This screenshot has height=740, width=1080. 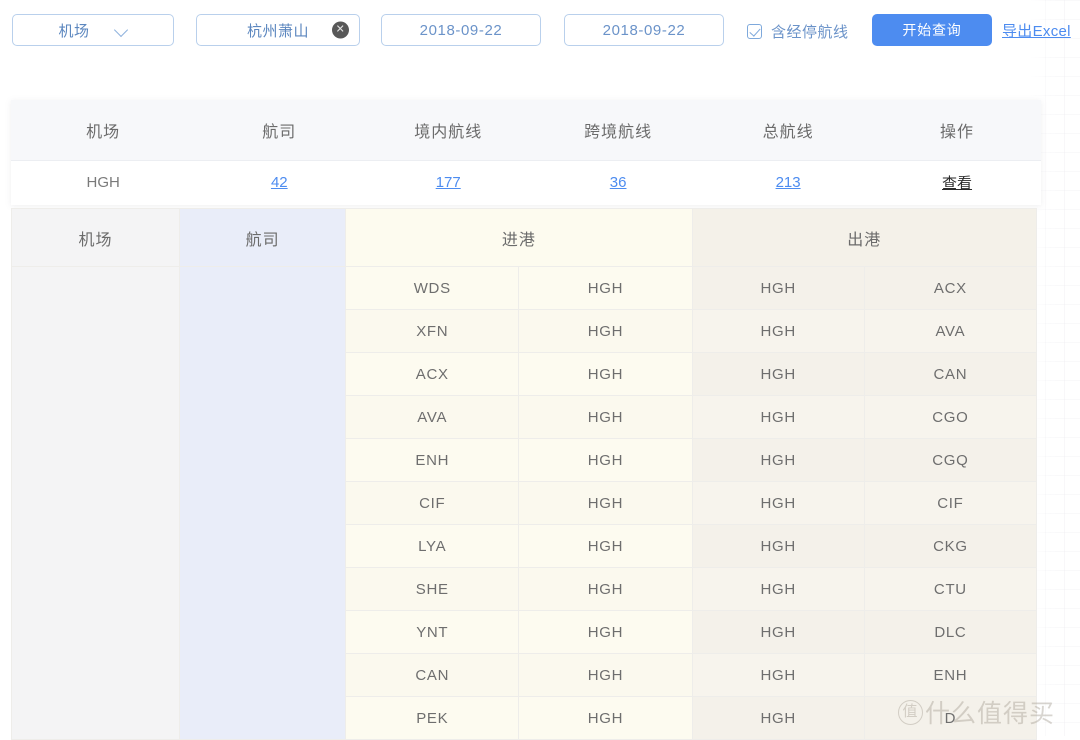 What do you see at coordinates (432, 675) in the screenshot?
I see `detail-cell-arrival-origin: CAN` at bounding box center [432, 675].